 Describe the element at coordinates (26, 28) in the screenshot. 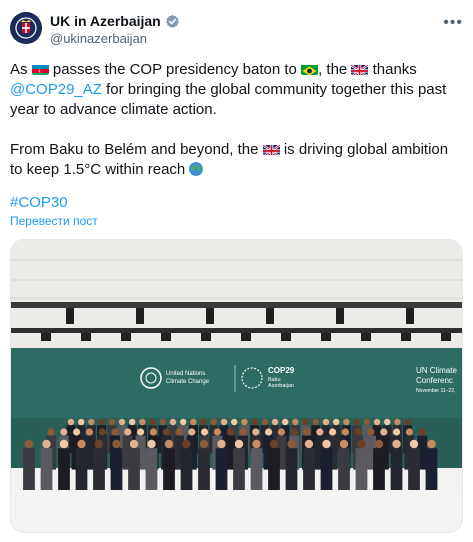

I see `avatar` at that location.